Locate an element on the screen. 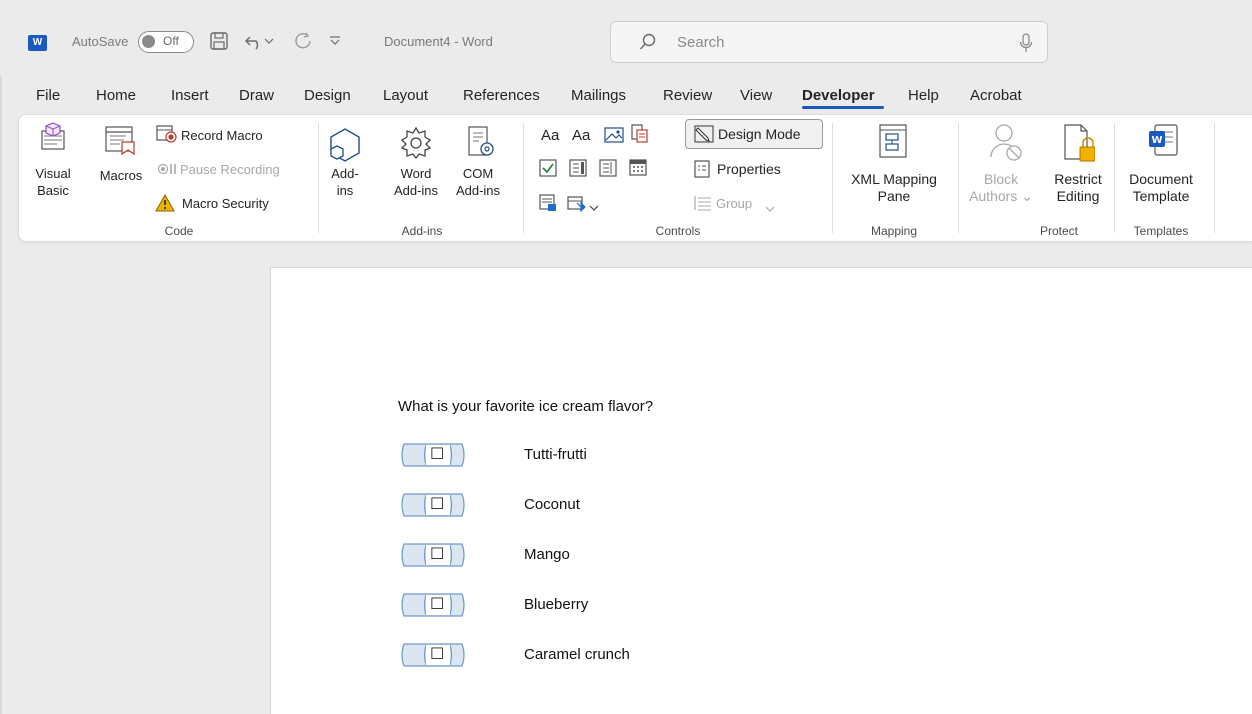 This screenshot has width=1252, height=714. add-ins-button: Add- ins is located at coordinates (345, 182).